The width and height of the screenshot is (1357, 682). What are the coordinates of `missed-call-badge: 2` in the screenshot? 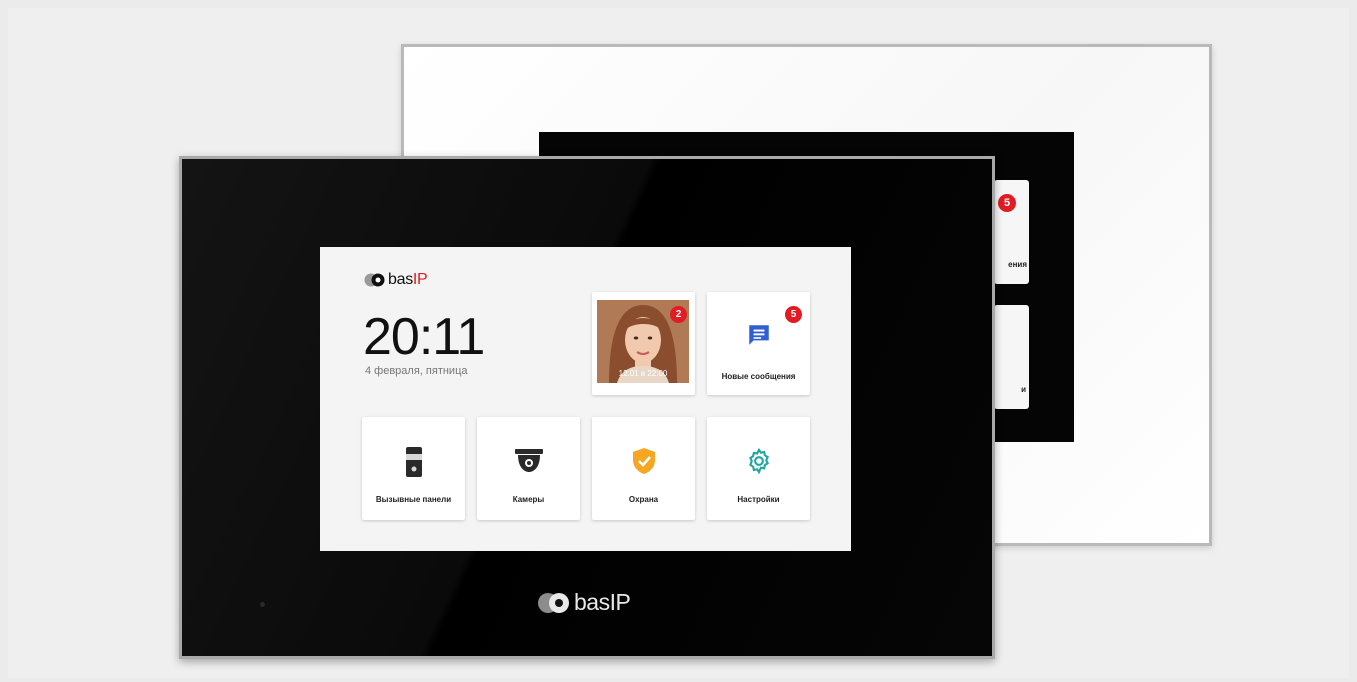 It's located at (678, 314).